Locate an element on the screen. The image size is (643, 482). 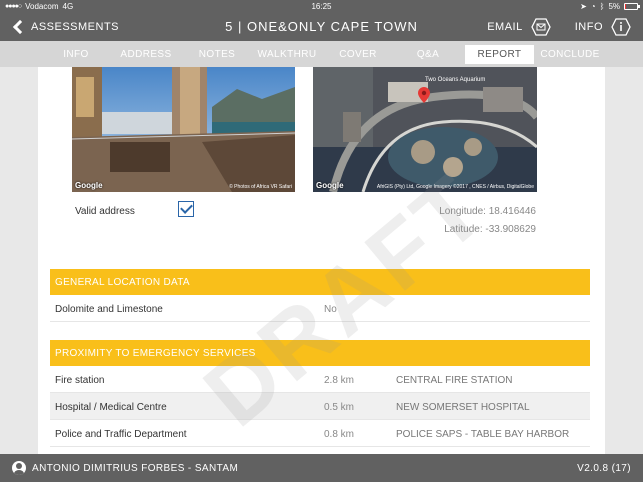
back-button: ASSESSMENTS is located at coordinates (60, 26).